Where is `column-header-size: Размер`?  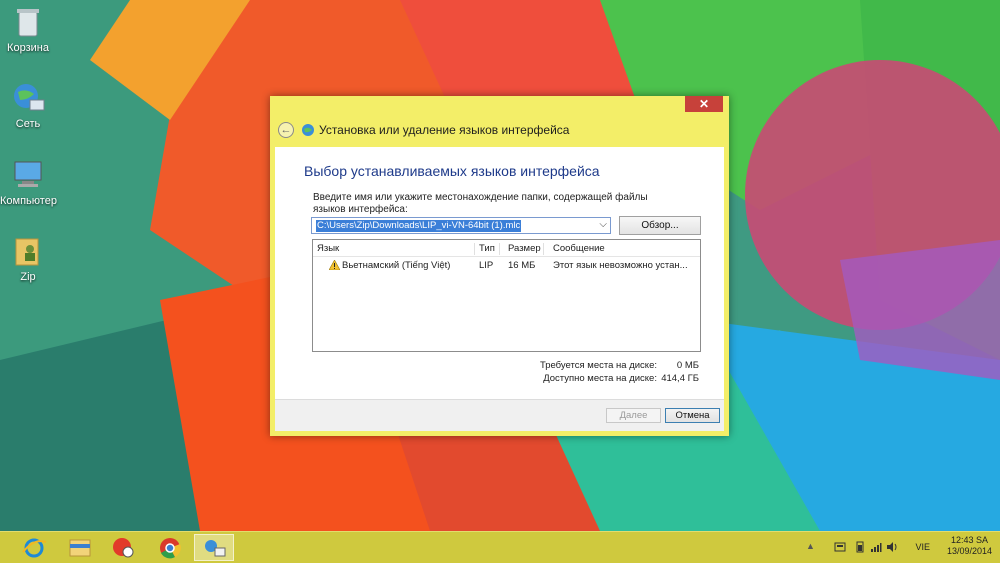 column-header-size: Размер is located at coordinates (524, 249).